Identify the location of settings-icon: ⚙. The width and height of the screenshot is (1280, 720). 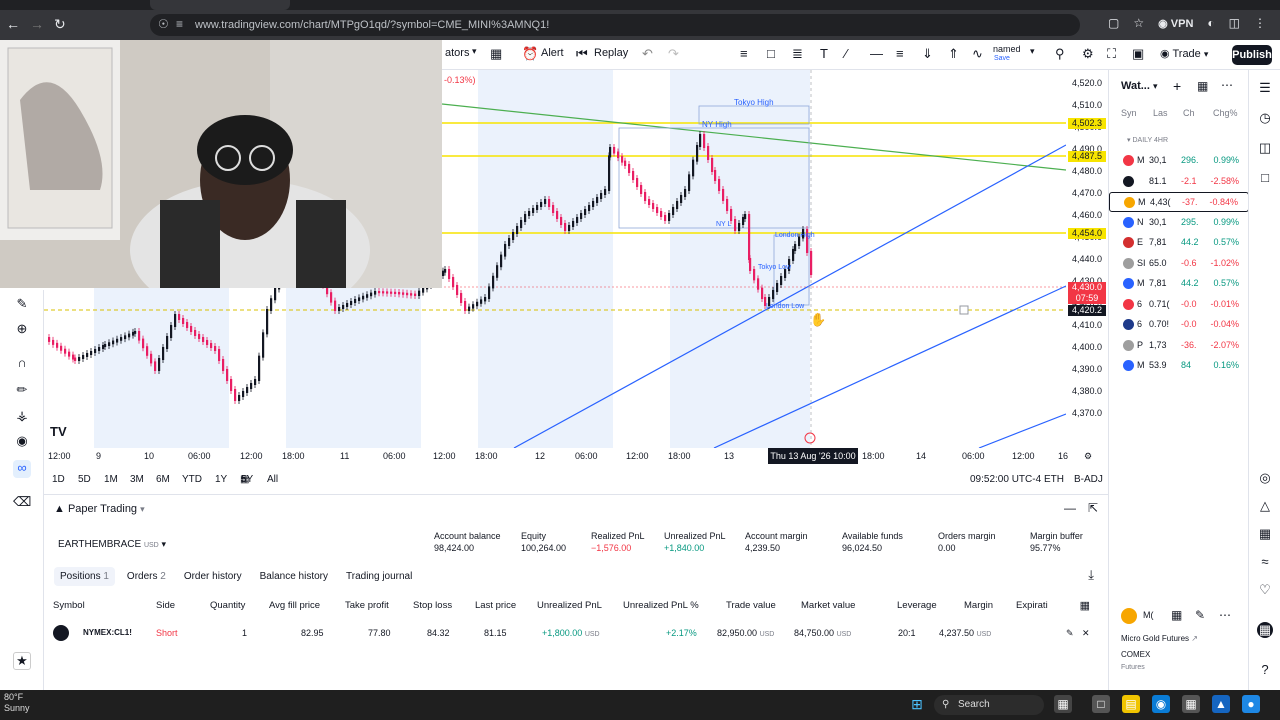
(1088, 54).